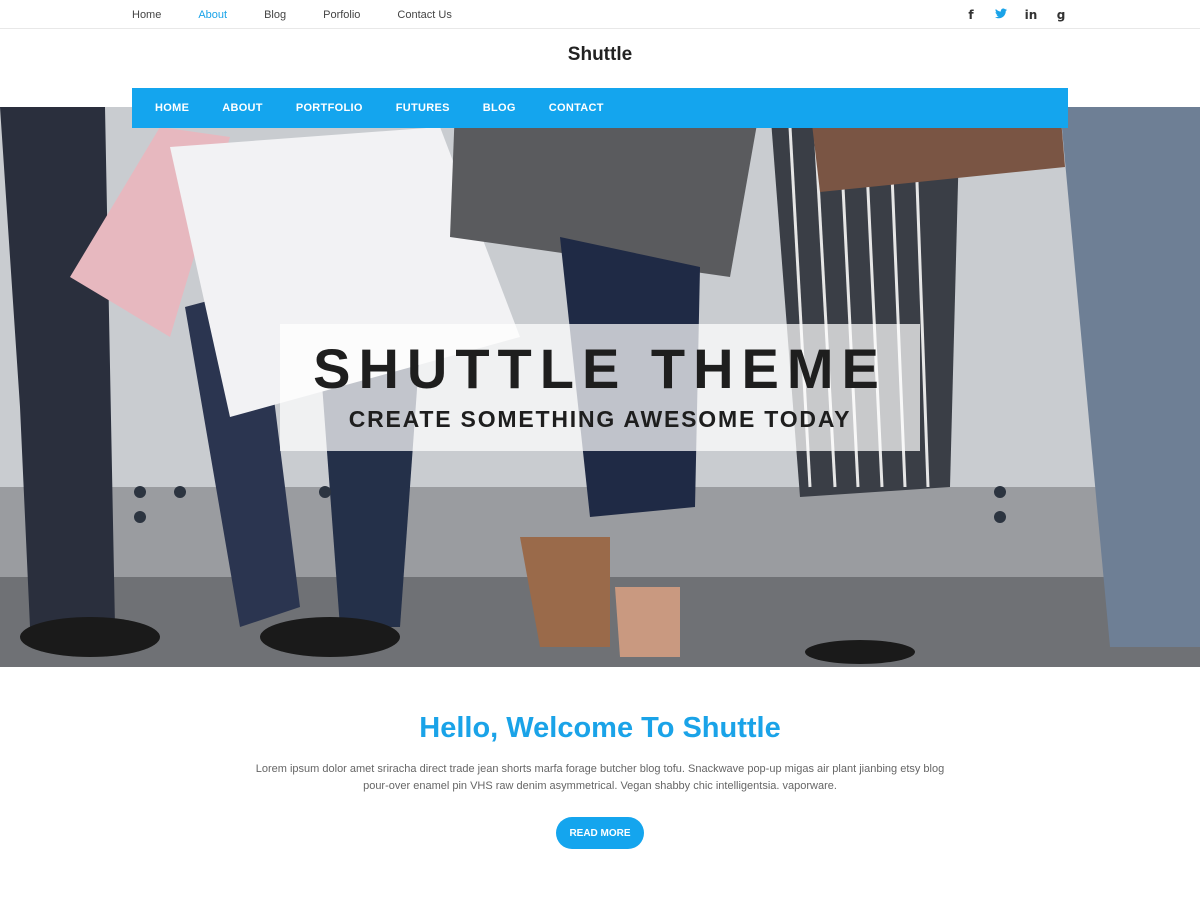 Image resolution: width=1200 pixels, height=900 pixels. I want to click on linkedin-icon: in, so click(1031, 15).